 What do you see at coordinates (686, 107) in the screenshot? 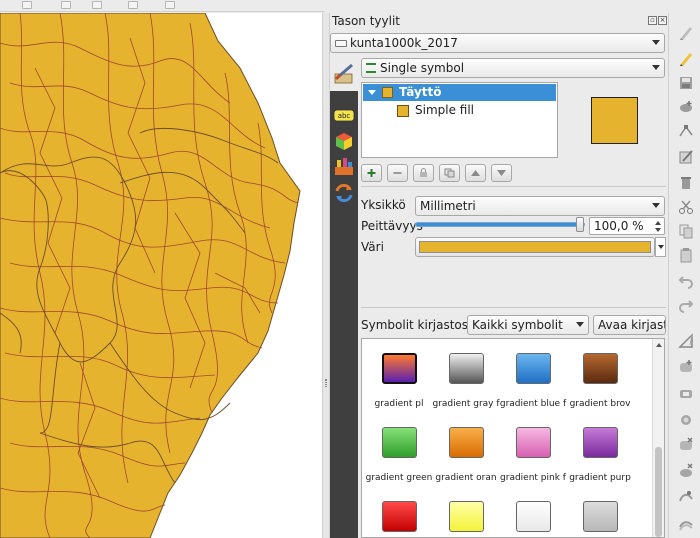
I see `add-feature-icon` at bounding box center [686, 107].